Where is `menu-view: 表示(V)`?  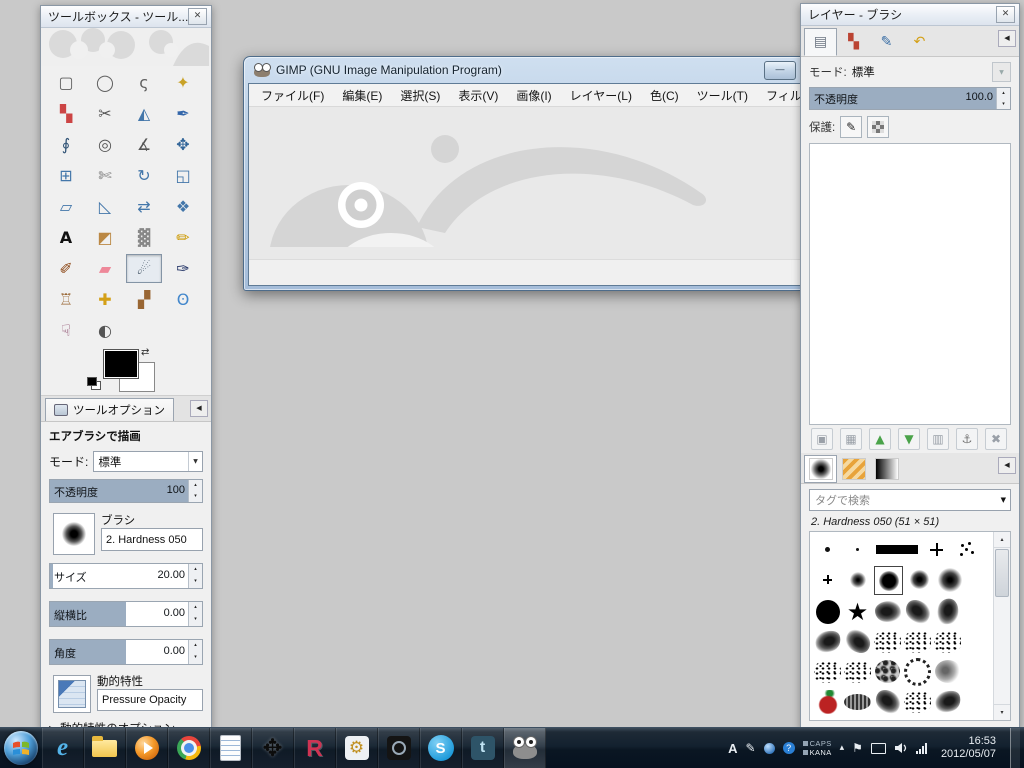 menu-view: 表示(V) is located at coordinates (478, 95).